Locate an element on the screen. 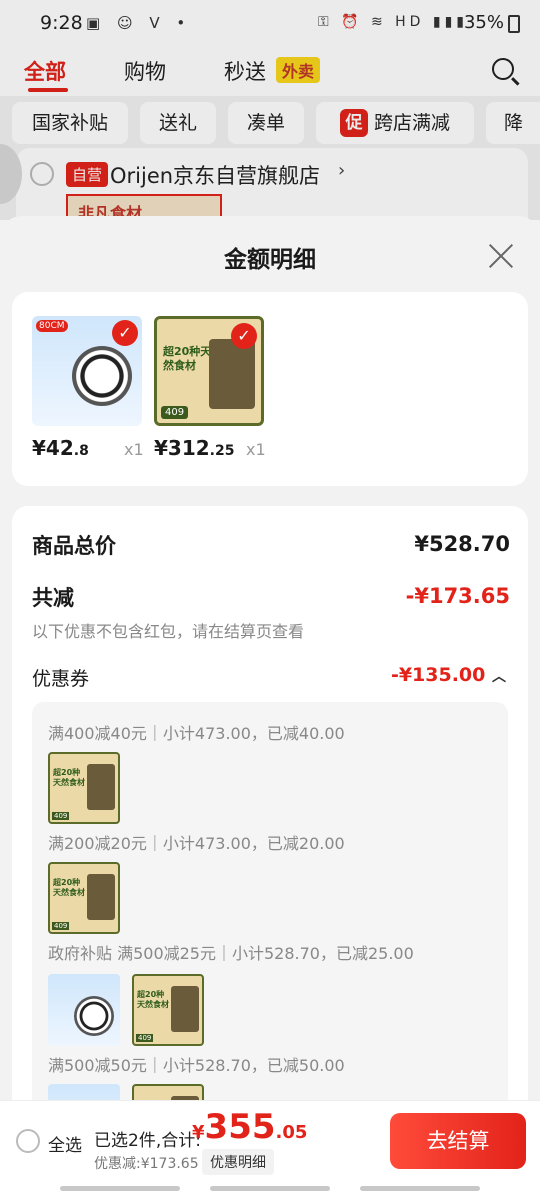  close-icon is located at coordinates (501, 255).